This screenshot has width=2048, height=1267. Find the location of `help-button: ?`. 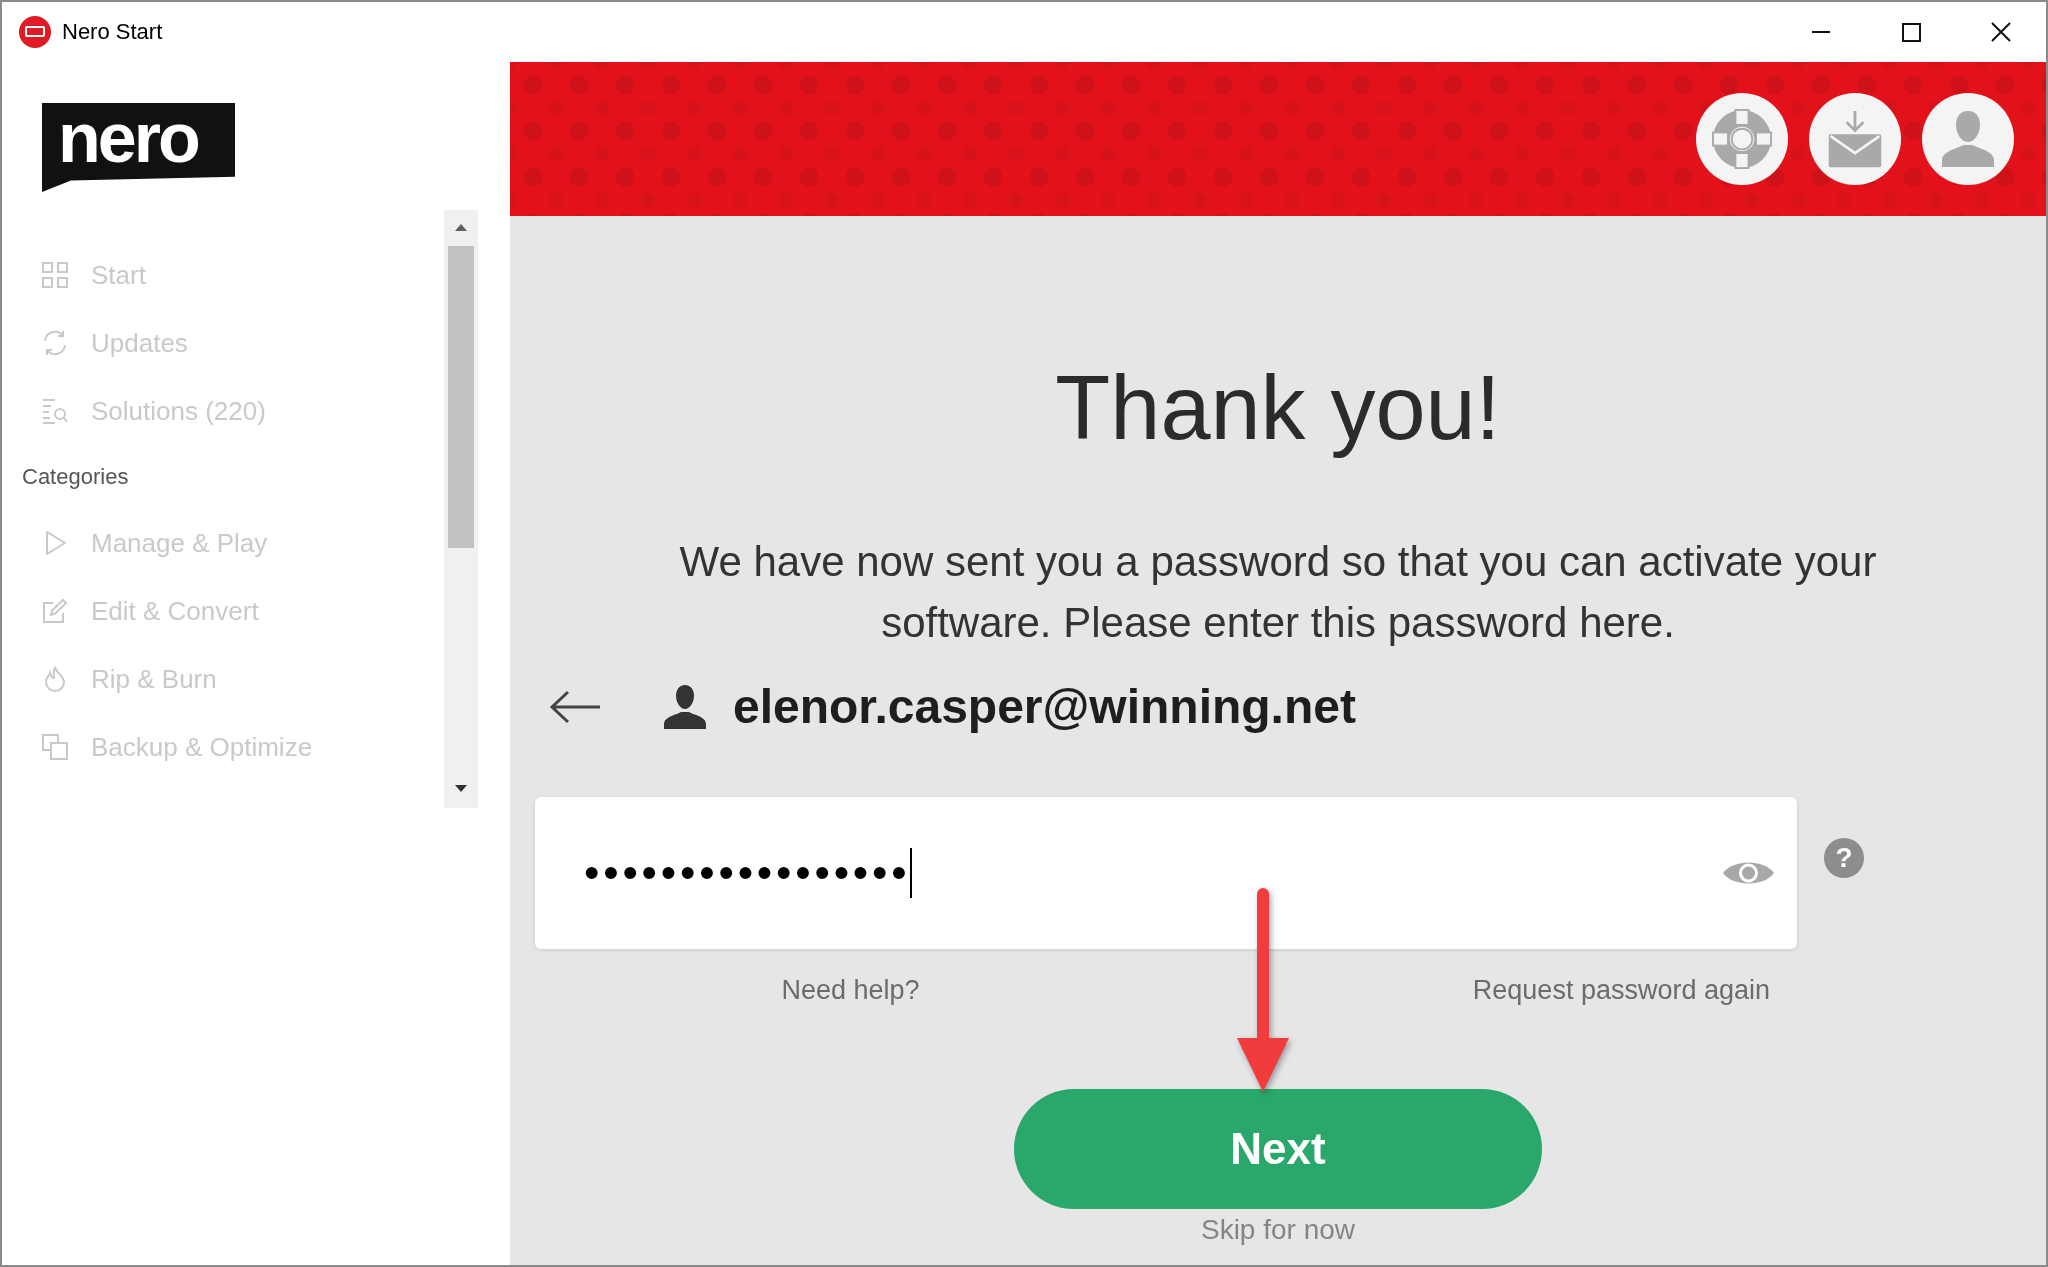

help-button: ? is located at coordinates (1844, 858).